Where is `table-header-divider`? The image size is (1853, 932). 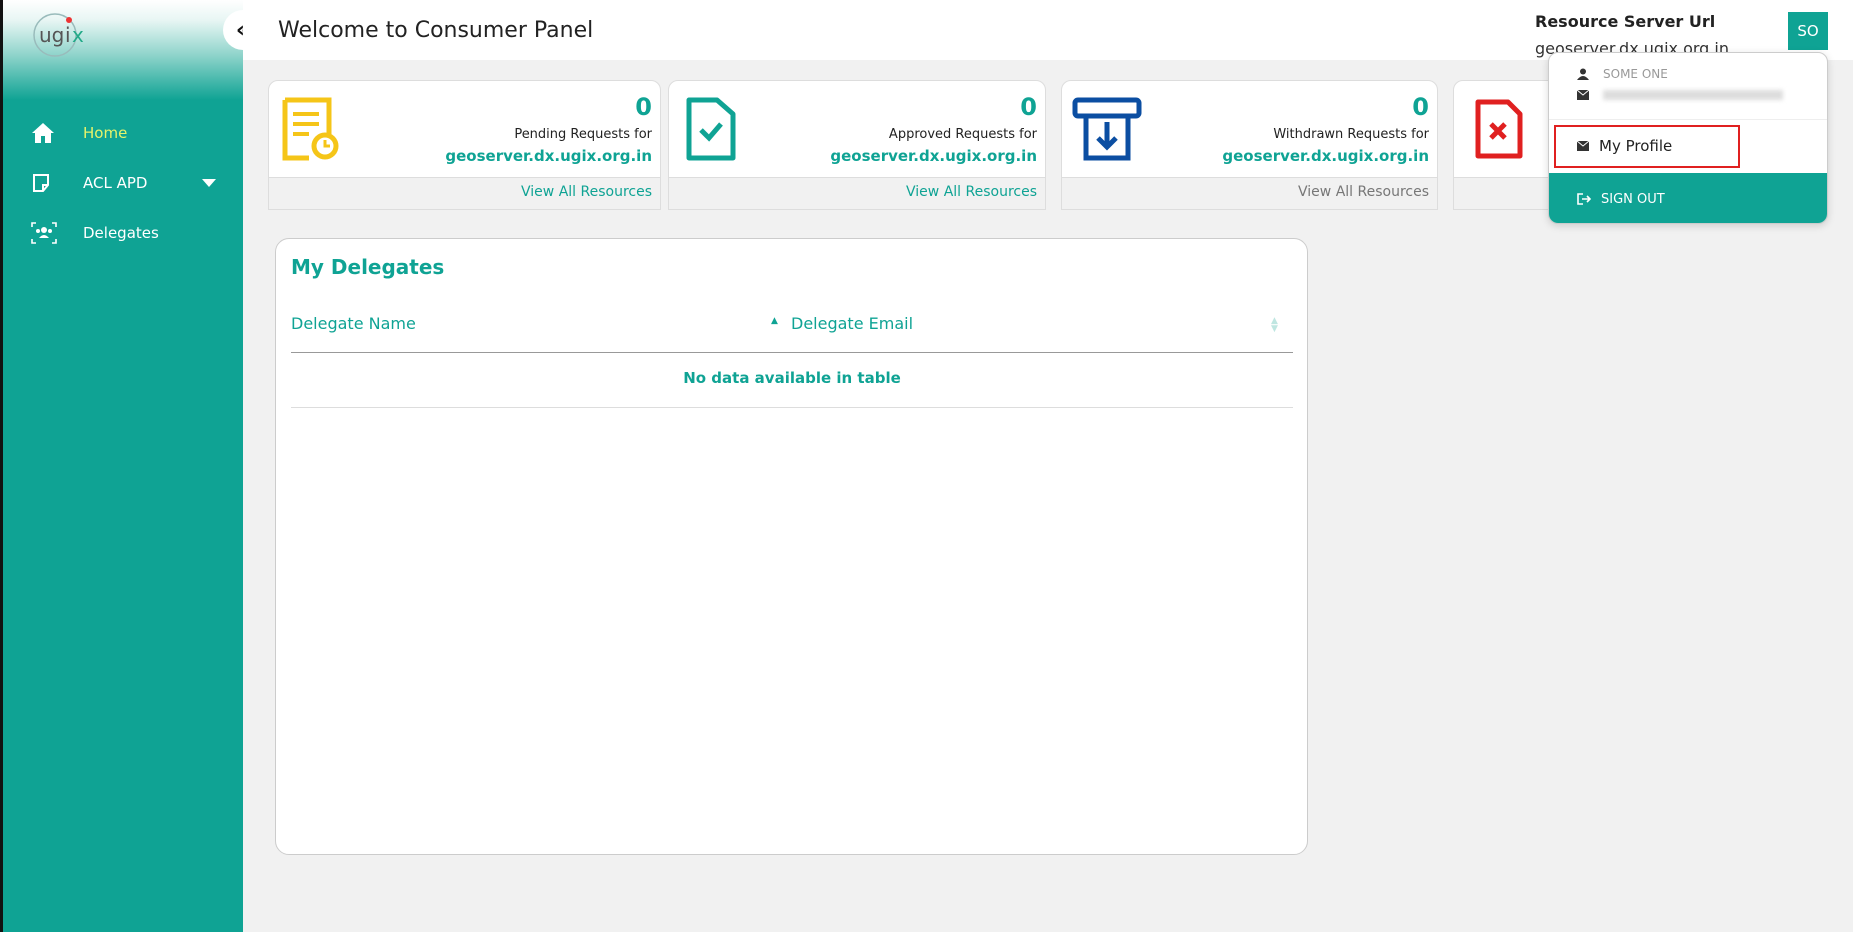 table-header-divider is located at coordinates (792, 352).